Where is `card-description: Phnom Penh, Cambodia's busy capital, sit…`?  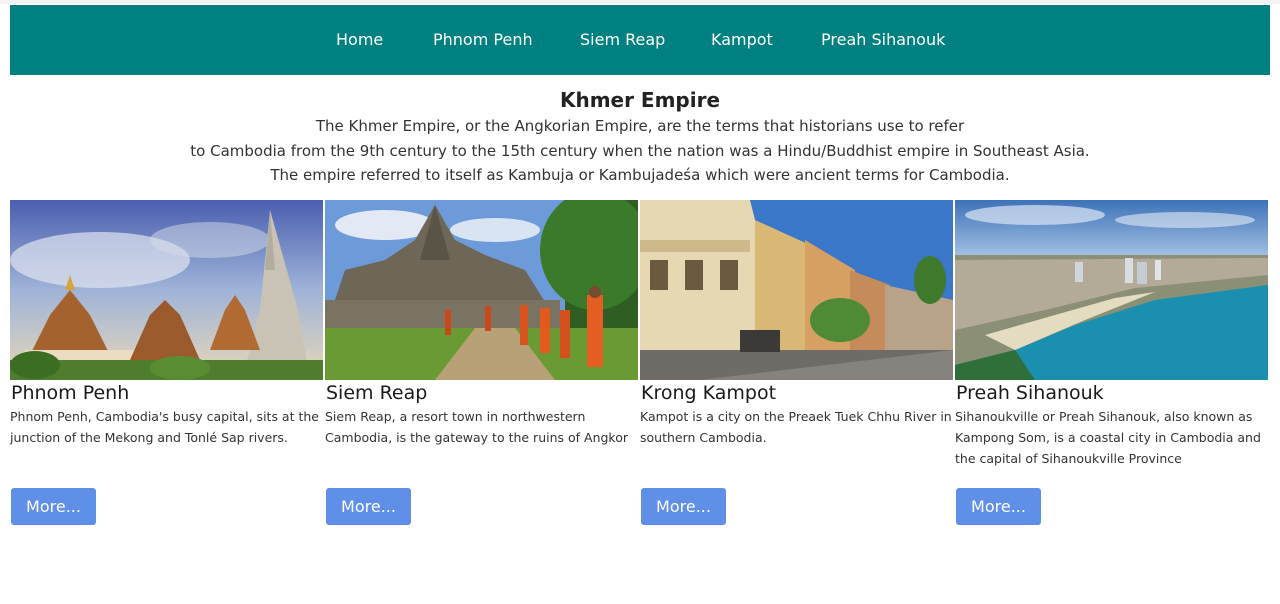 card-description: Phnom Penh, Cambodia's busy capital, sit… is located at coordinates (164, 427).